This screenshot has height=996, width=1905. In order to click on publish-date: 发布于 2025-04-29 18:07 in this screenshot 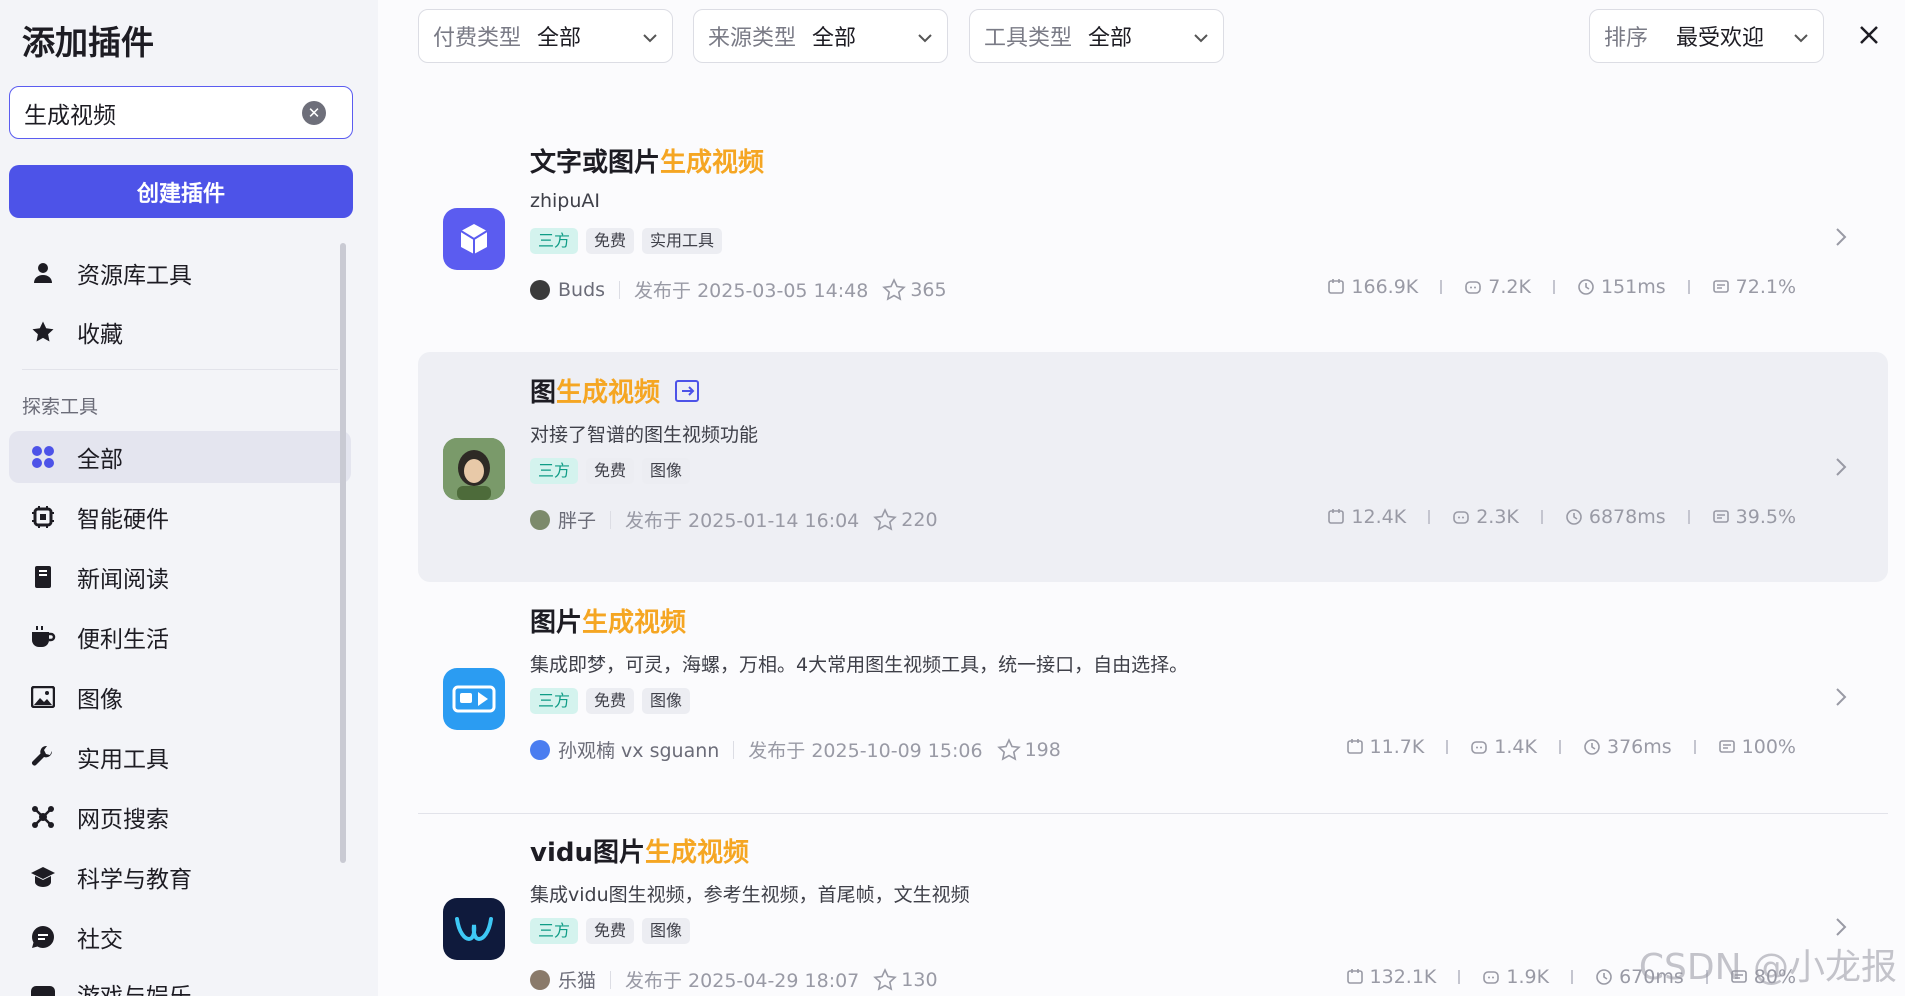, I will do `click(742, 981)`.